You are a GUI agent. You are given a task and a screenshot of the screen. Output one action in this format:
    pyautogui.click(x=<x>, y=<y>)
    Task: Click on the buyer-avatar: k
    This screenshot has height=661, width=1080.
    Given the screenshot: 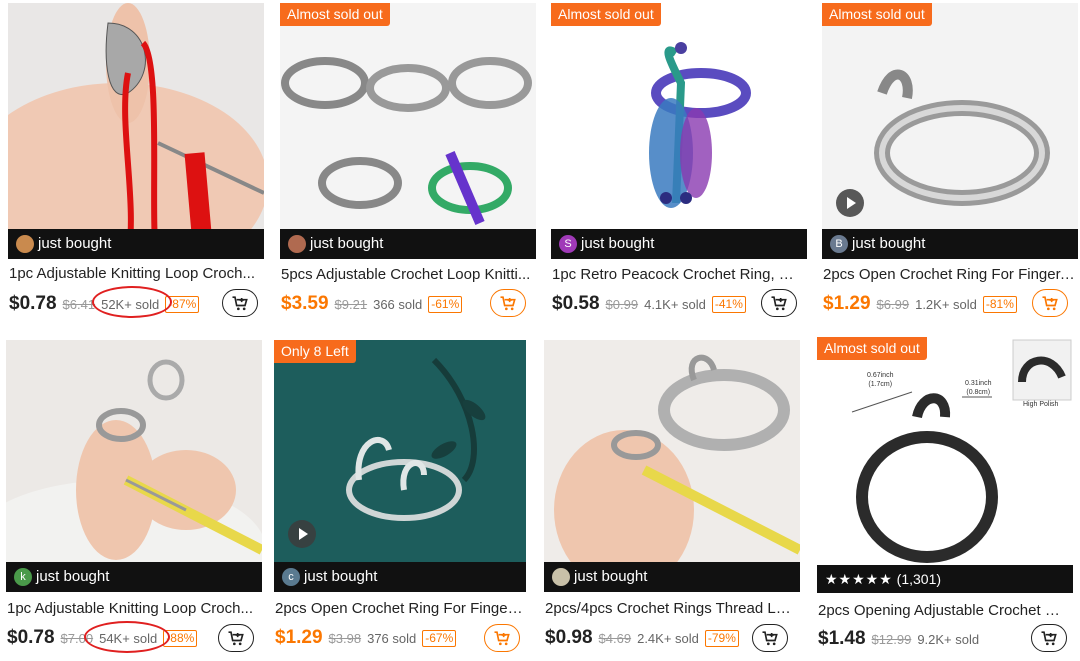 What is the action you would take?
    pyautogui.click(x=23, y=577)
    